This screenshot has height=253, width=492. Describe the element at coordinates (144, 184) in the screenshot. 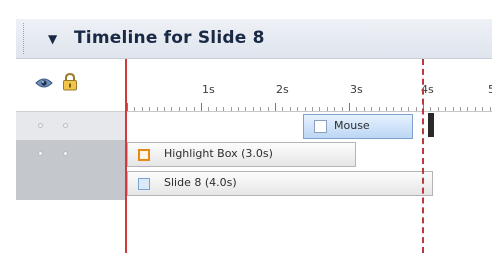

I see `slide-icon` at that location.